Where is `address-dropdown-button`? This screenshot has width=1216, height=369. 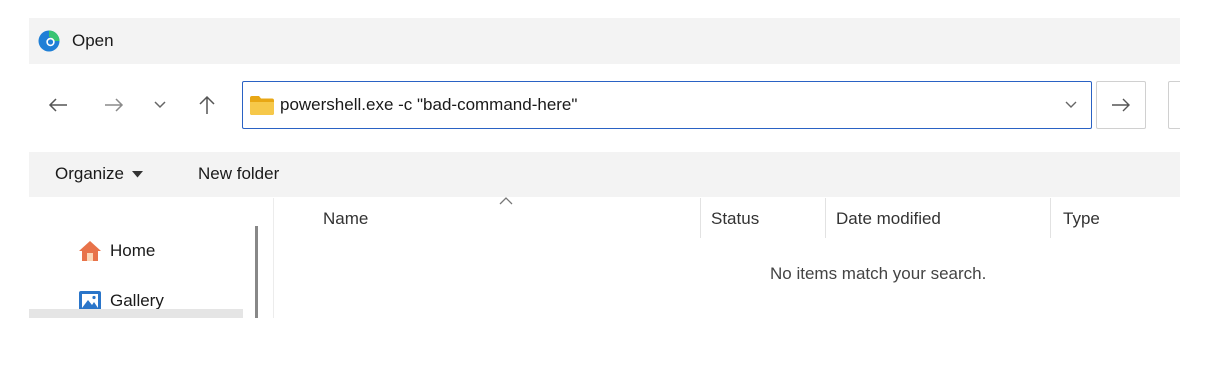 address-dropdown-button is located at coordinates (1071, 105).